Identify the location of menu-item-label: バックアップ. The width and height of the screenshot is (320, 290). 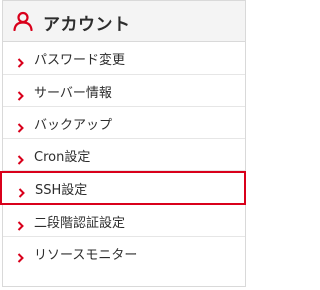
(73, 125).